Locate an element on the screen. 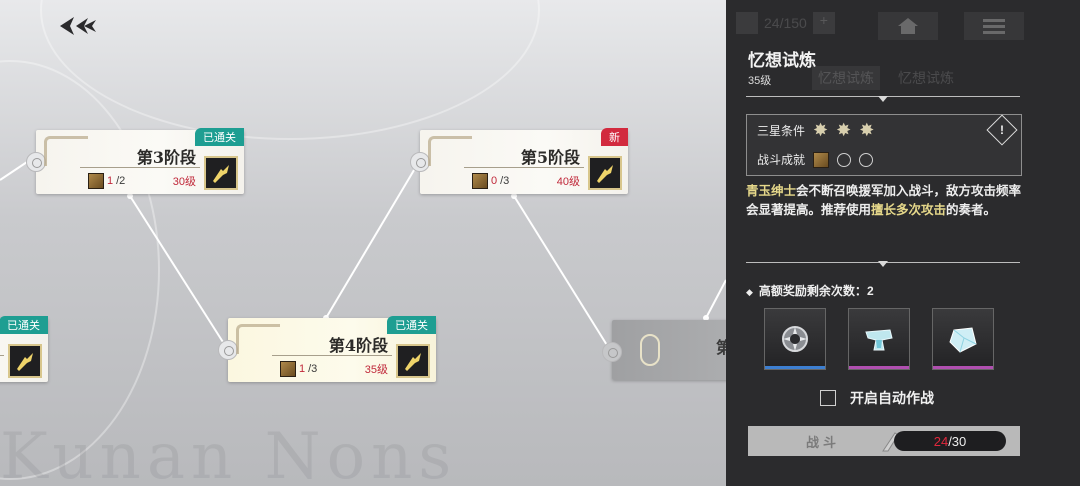  ice-crystal-cube-icon is located at coordinates (963, 340).